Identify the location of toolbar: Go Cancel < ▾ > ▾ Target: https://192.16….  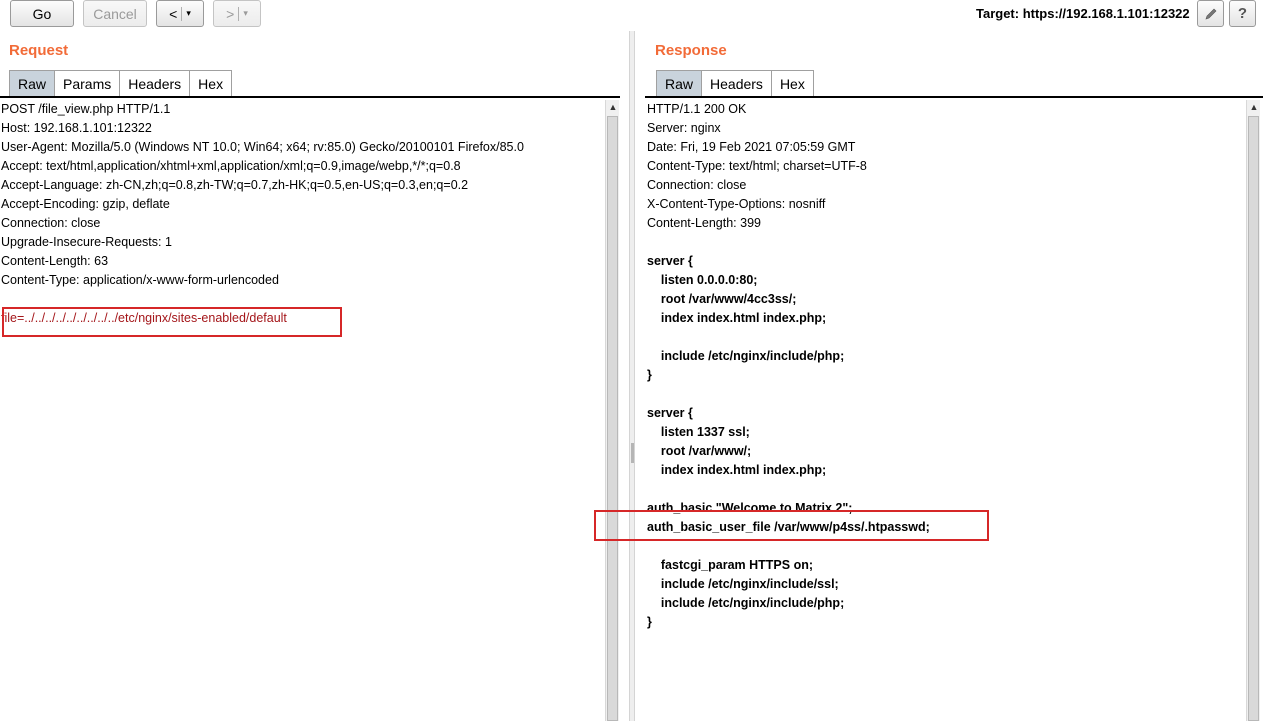
(631, 15).